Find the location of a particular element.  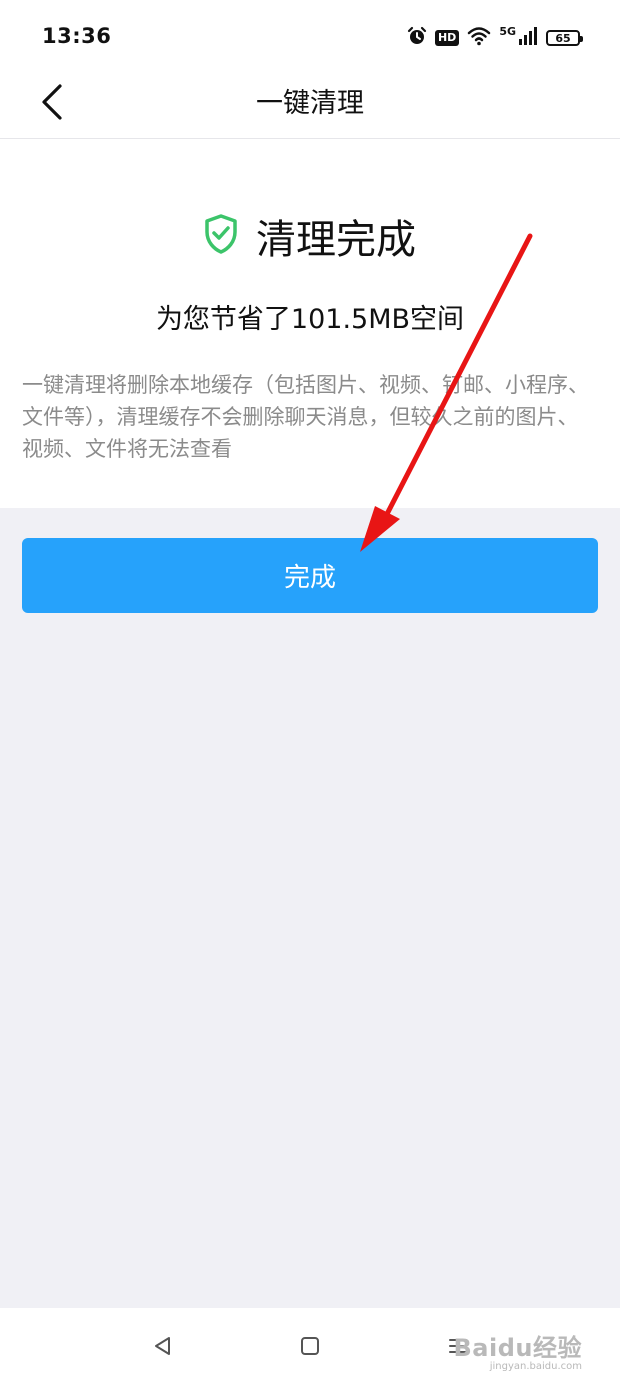

network-type: 5G is located at coordinates (507, 31).